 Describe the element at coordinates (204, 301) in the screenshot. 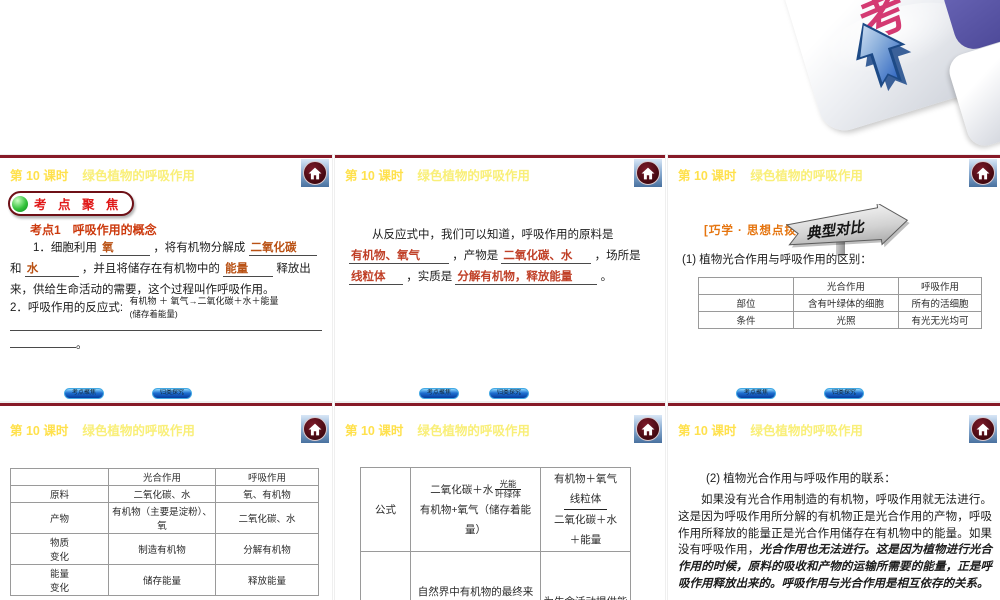

I see `reaction-formula-text: 有机物 ＋ 氧气→二氧化碳＋水＋能量` at that location.